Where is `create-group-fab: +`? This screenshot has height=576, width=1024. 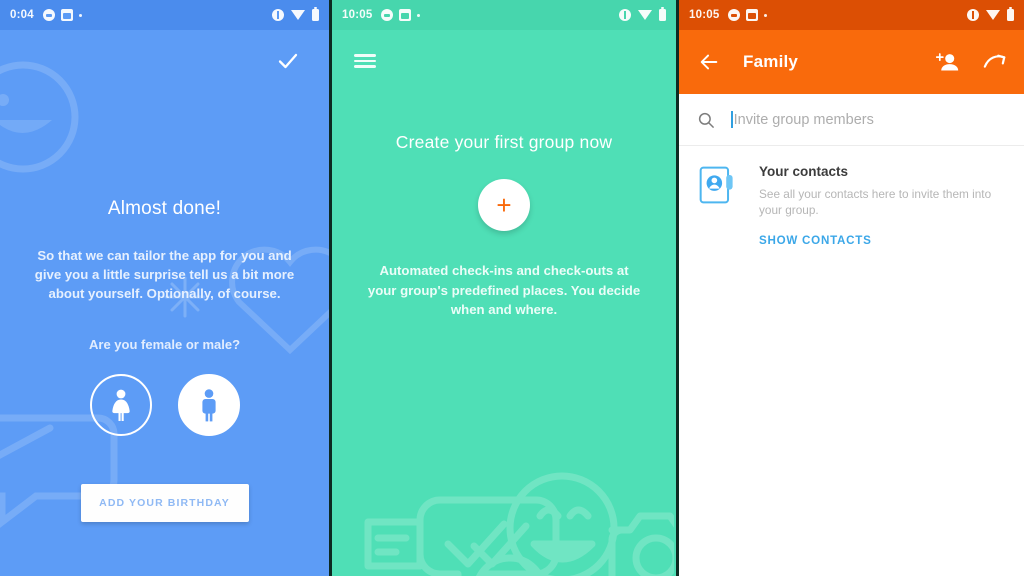
create-group-fab: + is located at coordinates (504, 205).